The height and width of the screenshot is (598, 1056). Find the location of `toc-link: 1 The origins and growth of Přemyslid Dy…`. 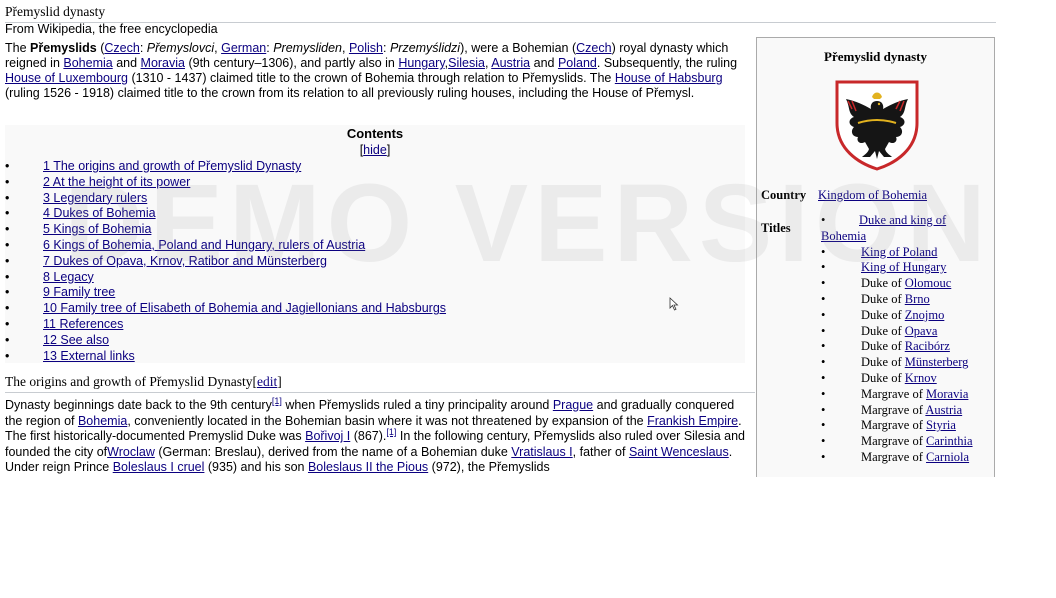

toc-link: 1 The origins and growth of Přemyslid Dy… is located at coordinates (172, 166).